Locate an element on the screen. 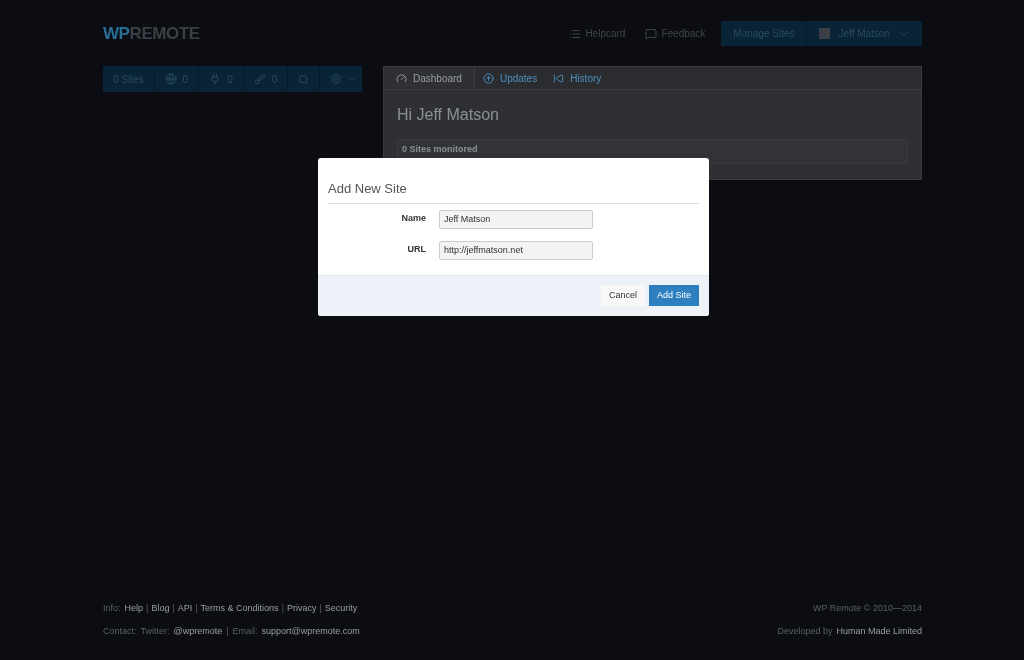  arrow-up-circle-icon is located at coordinates (488, 78).